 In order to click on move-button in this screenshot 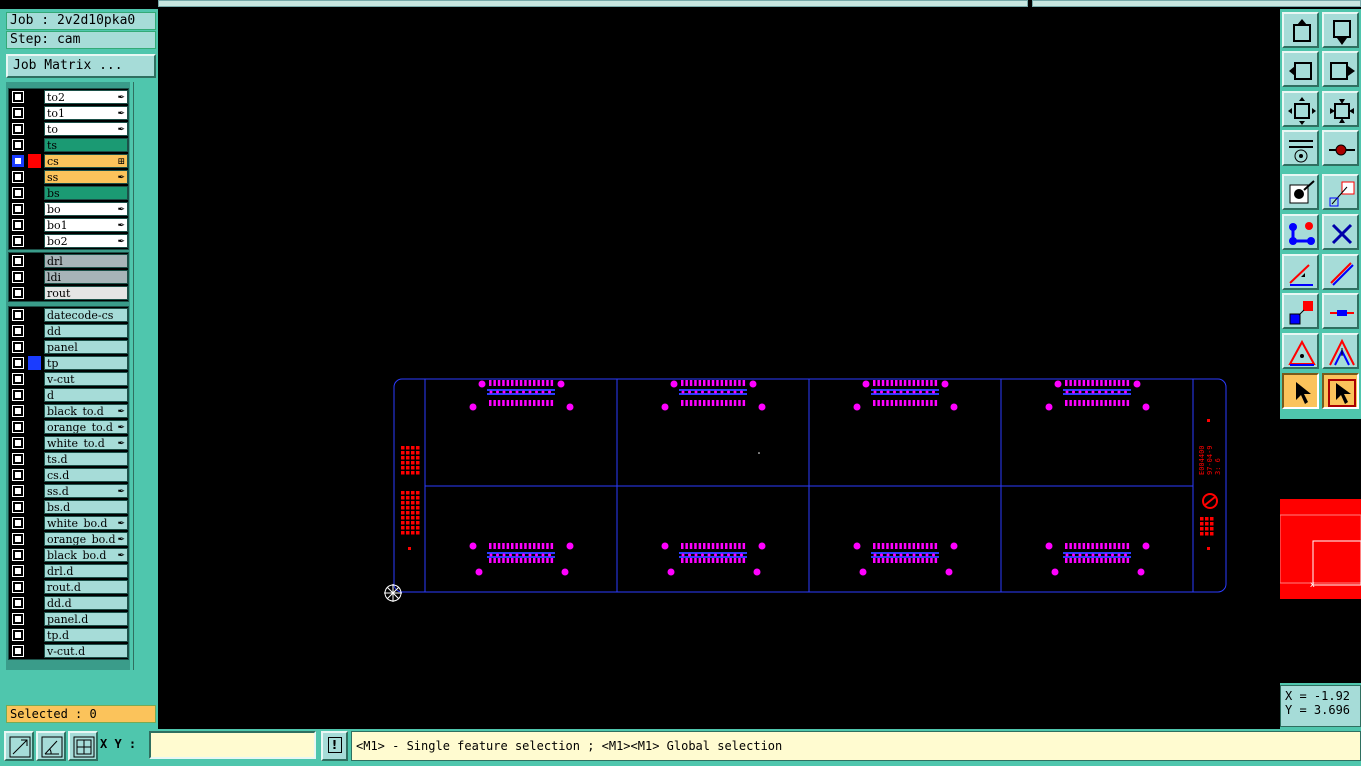, I will do `click(1300, 311)`.